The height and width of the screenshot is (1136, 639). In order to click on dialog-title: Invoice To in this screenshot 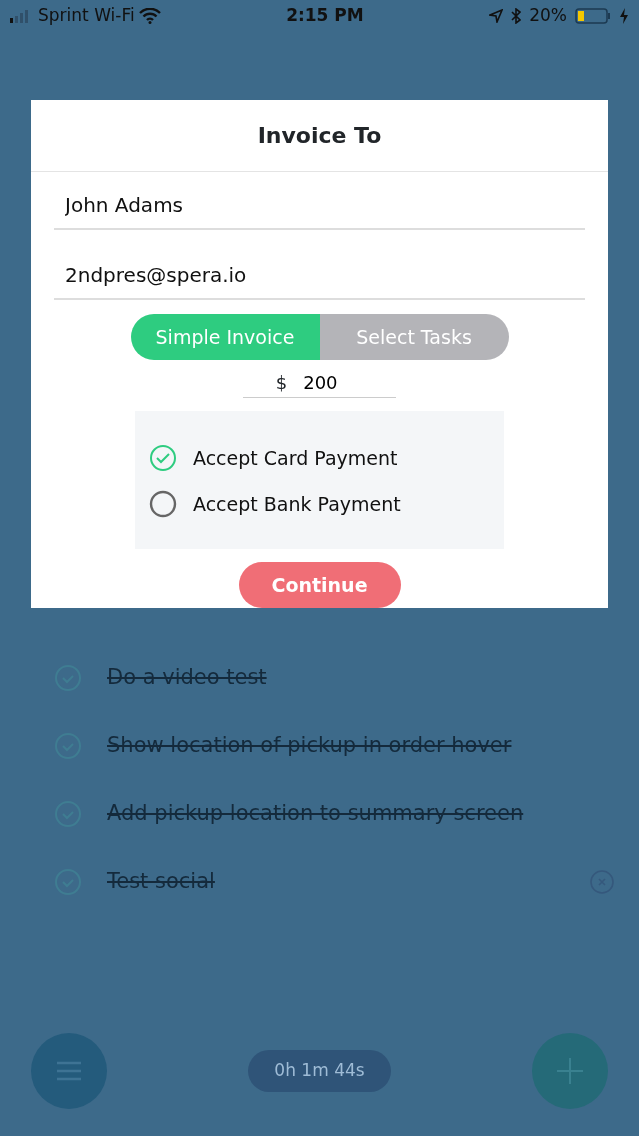, I will do `click(319, 136)`.